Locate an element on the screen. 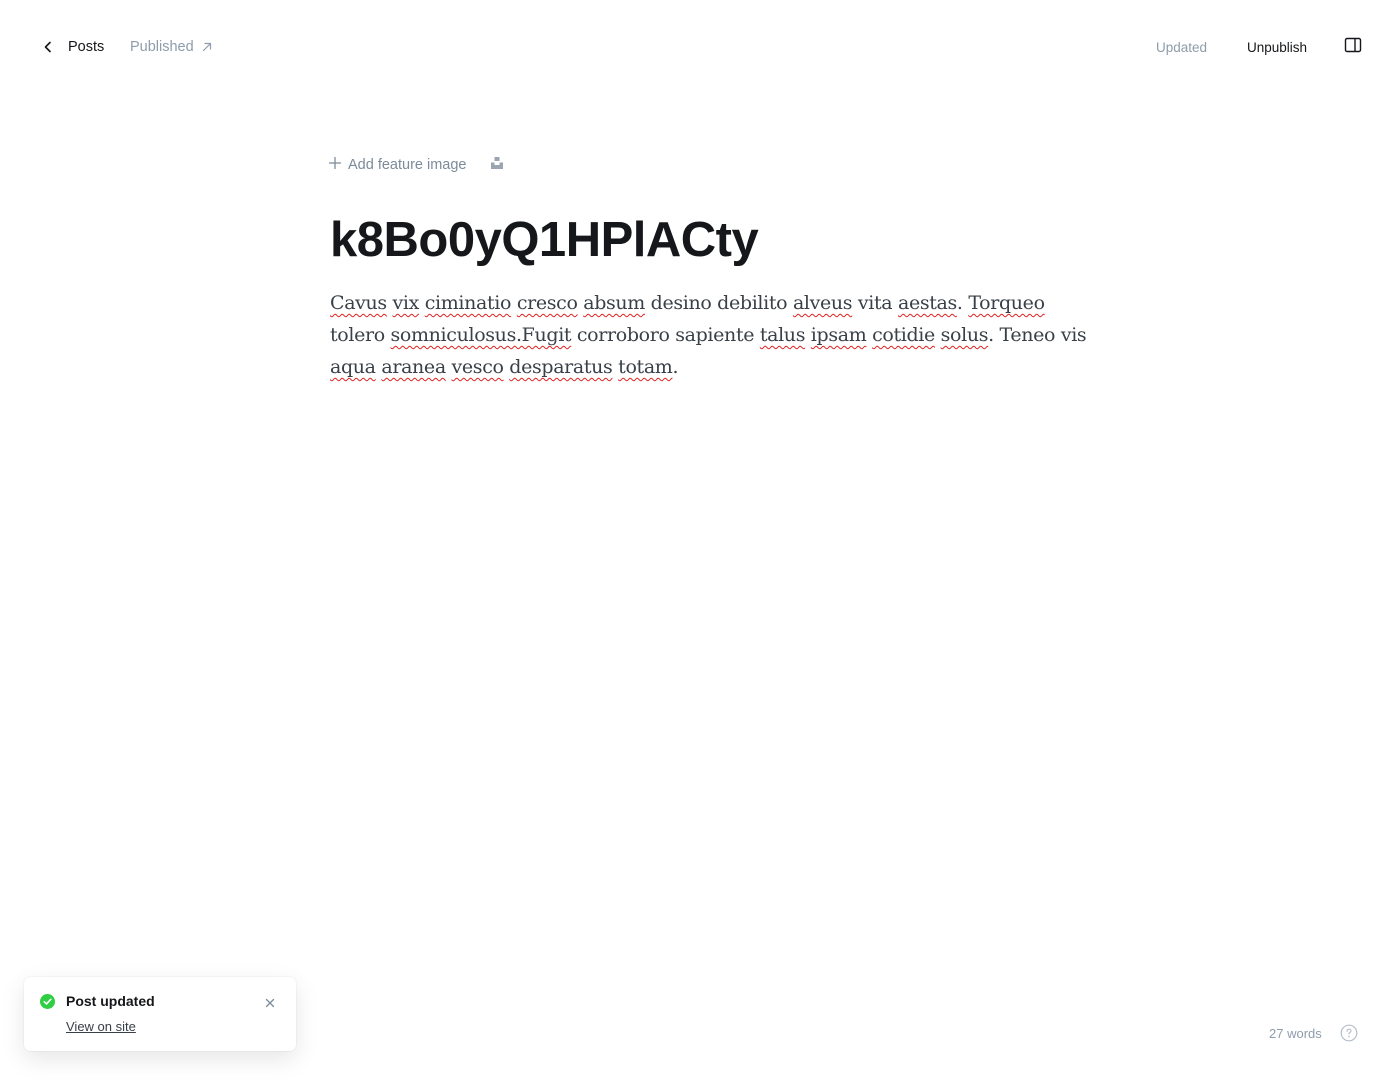 This screenshot has width=1400, height=1080. unsplash-button is located at coordinates (497, 165).